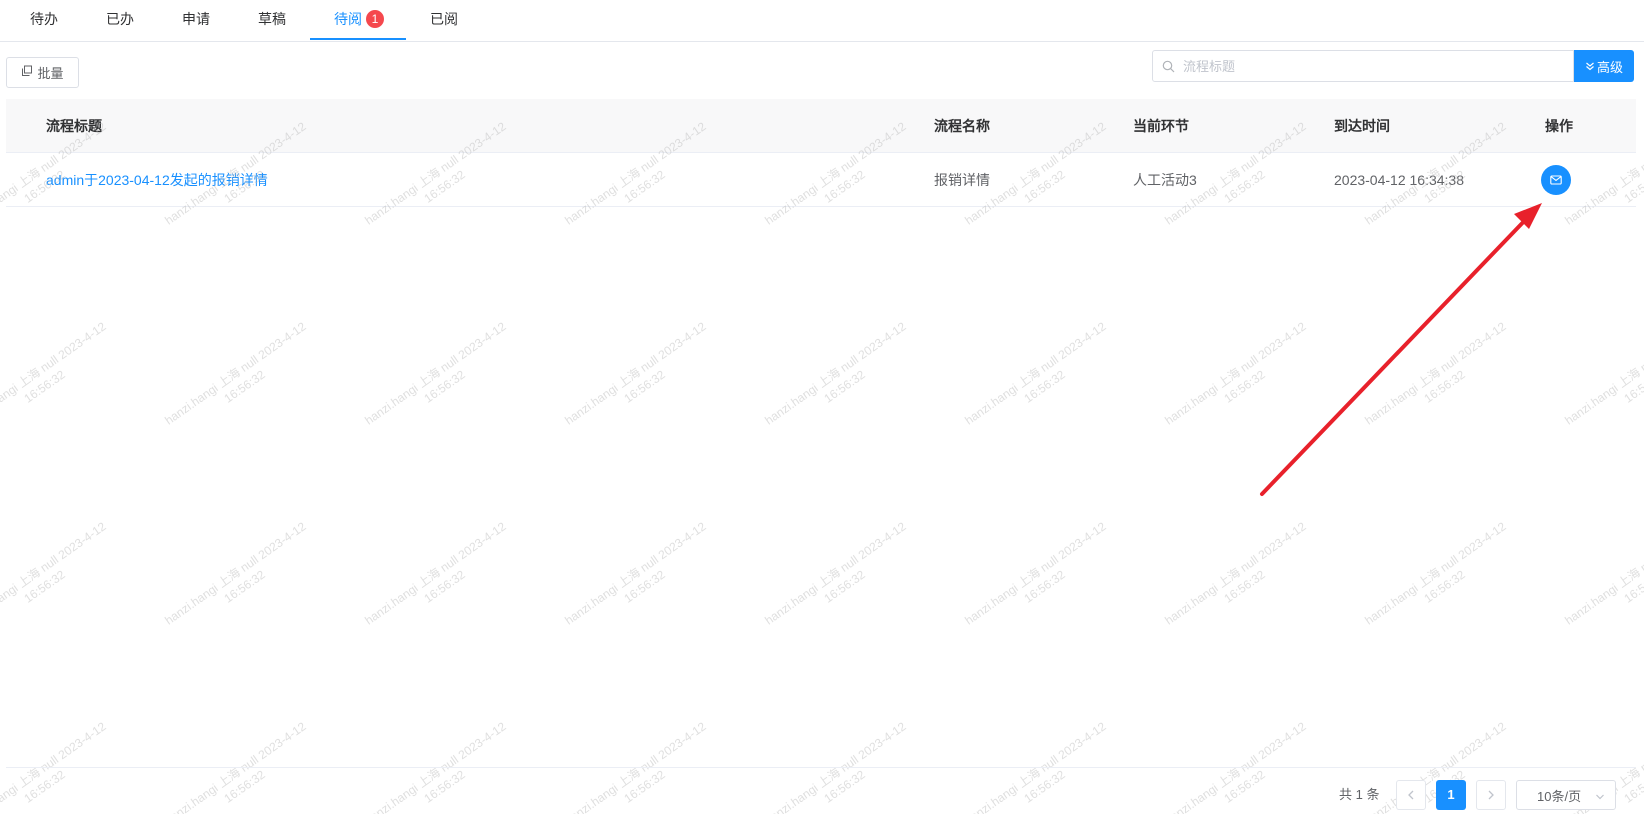 The image size is (1644, 814). I want to click on advanced-button-label: 高级, so click(1609, 67).